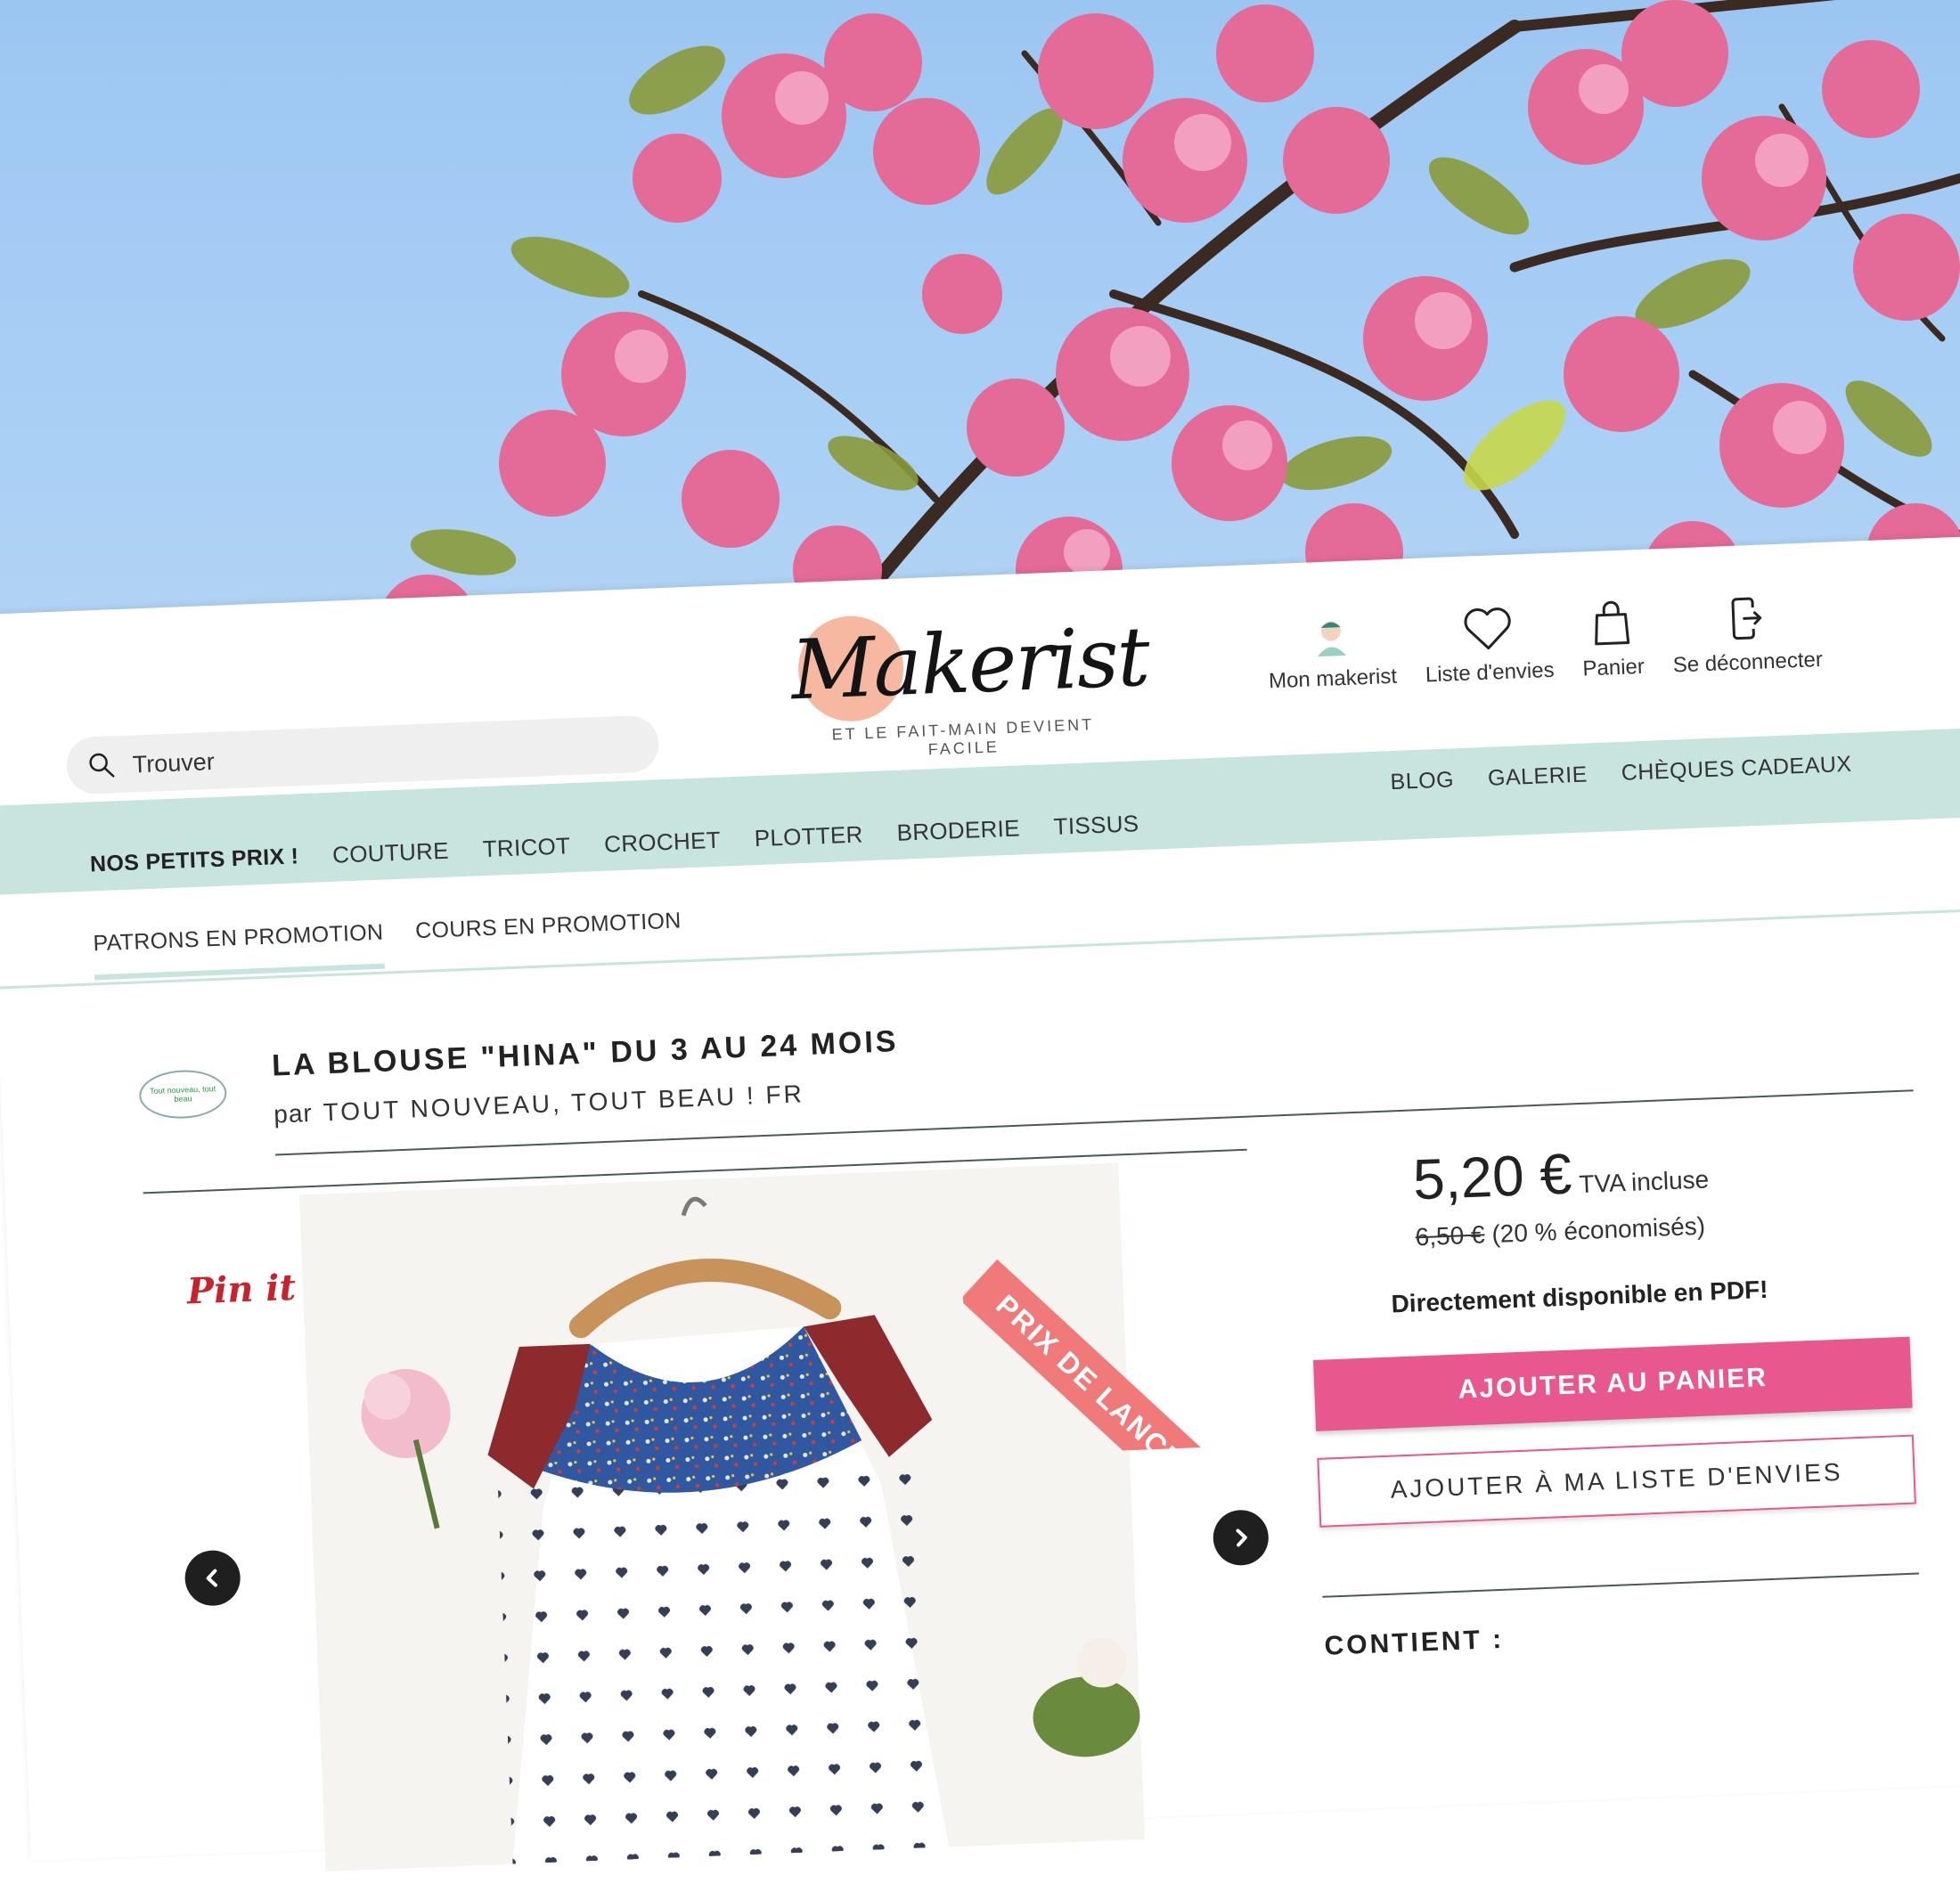 This screenshot has height=1883, width=1960. What do you see at coordinates (969, 663) in the screenshot?
I see `logo-text: Makerist` at bounding box center [969, 663].